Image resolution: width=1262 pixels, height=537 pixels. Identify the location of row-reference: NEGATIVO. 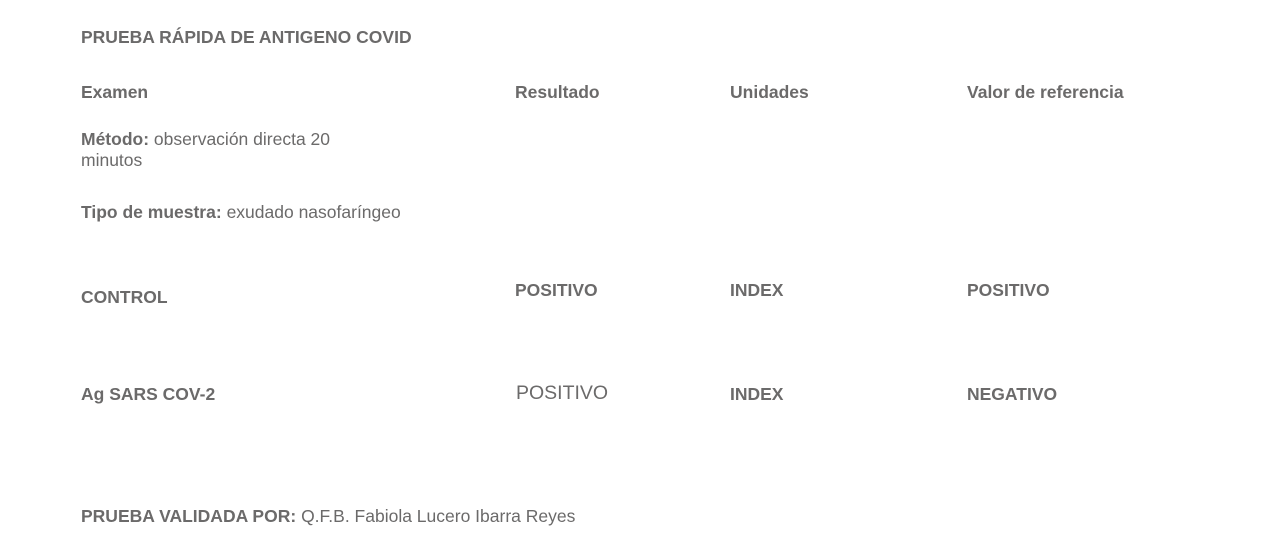
(1012, 394).